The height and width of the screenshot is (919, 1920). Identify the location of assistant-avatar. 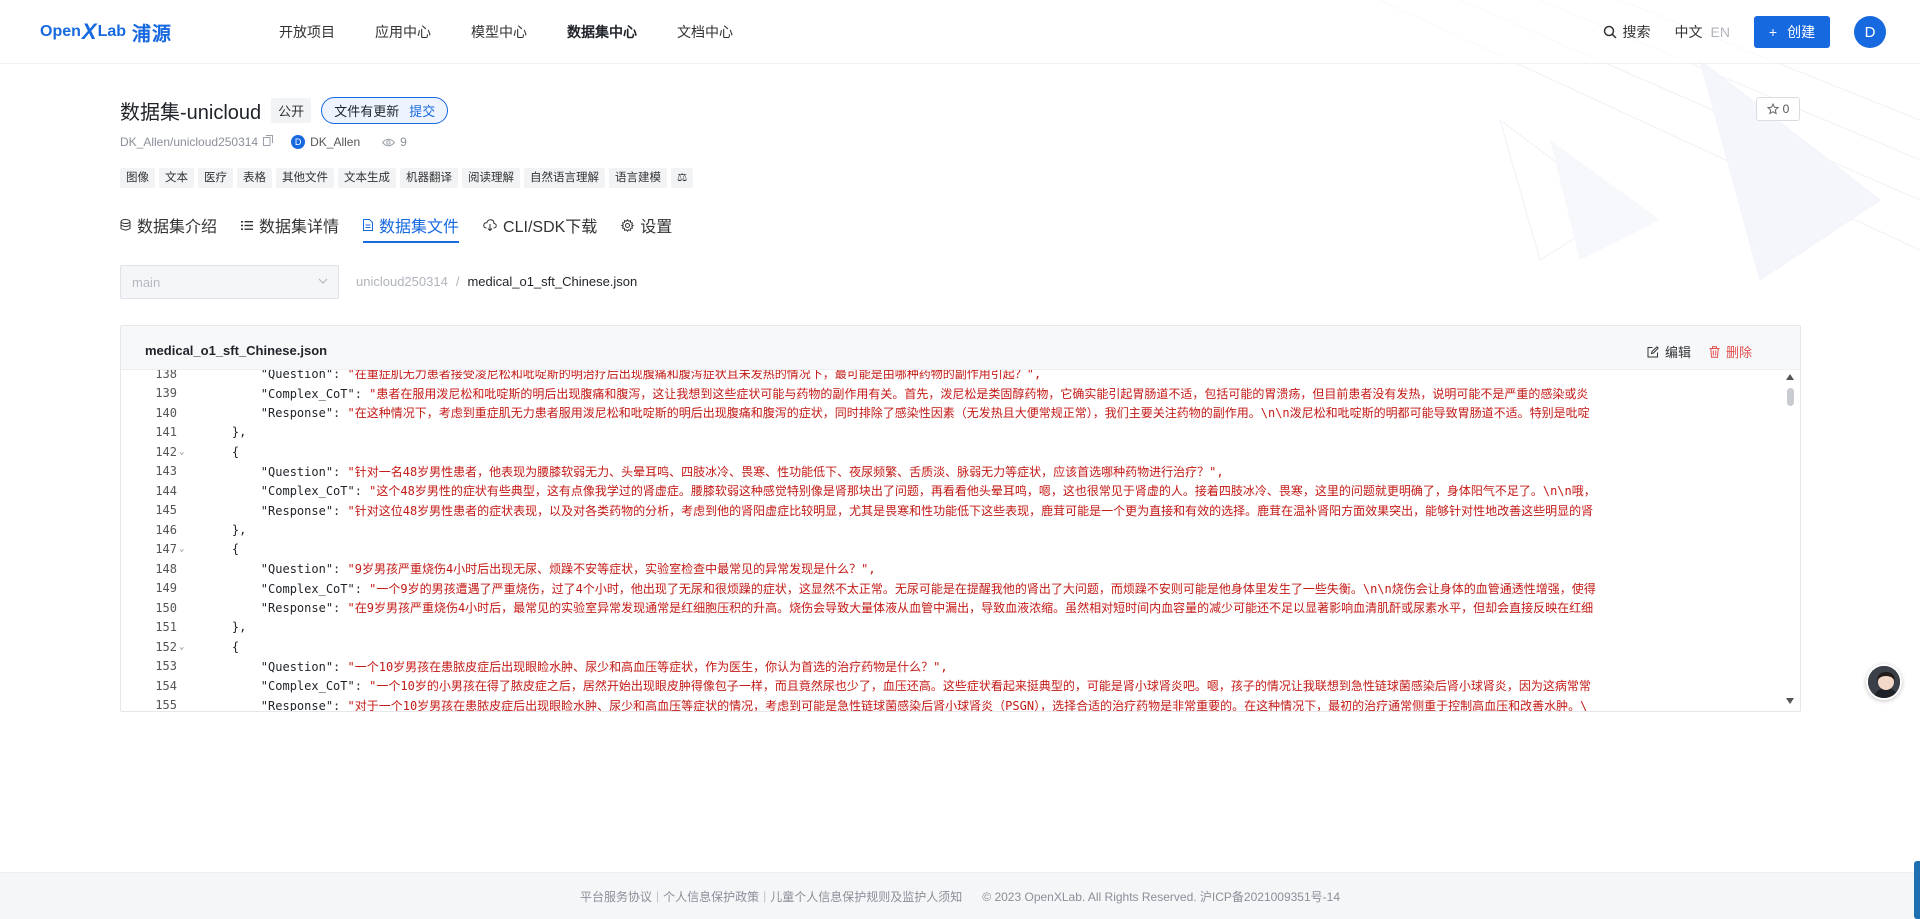
(1884, 682).